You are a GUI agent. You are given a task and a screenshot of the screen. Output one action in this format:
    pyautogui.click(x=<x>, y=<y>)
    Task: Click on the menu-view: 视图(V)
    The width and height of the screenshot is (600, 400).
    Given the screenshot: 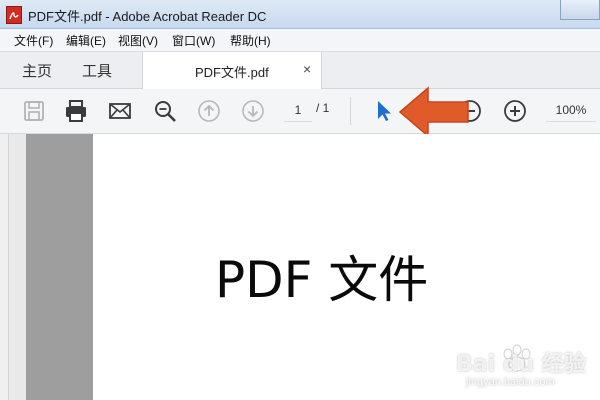 What is the action you would take?
    pyautogui.click(x=138, y=40)
    